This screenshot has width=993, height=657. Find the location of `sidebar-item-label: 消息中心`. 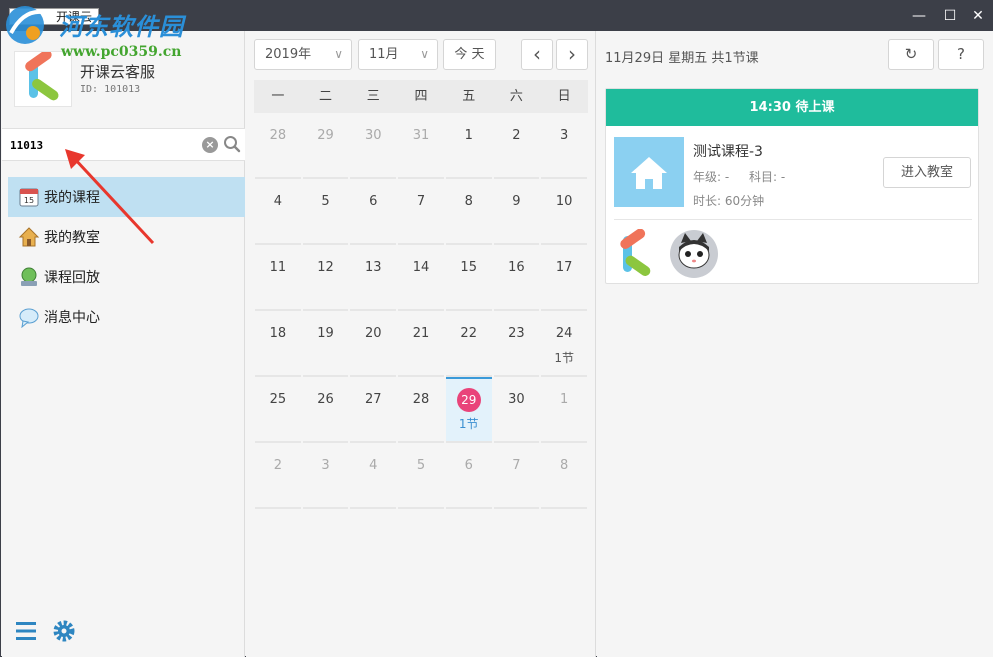

sidebar-item-label: 消息中心 is located at coordinates (72, 318).